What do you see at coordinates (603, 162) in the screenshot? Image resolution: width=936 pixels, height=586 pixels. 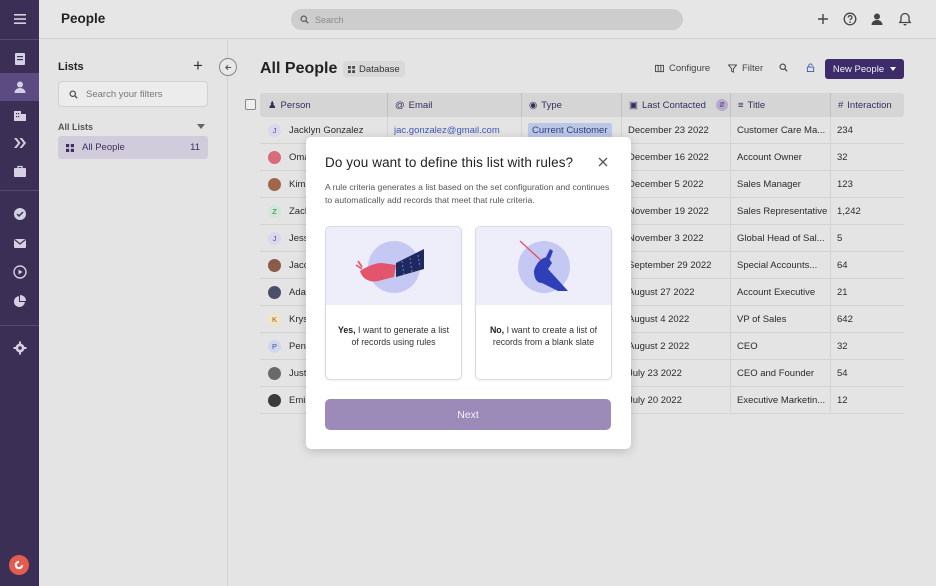 I see `close-icon` at bounding box center [603, 162].